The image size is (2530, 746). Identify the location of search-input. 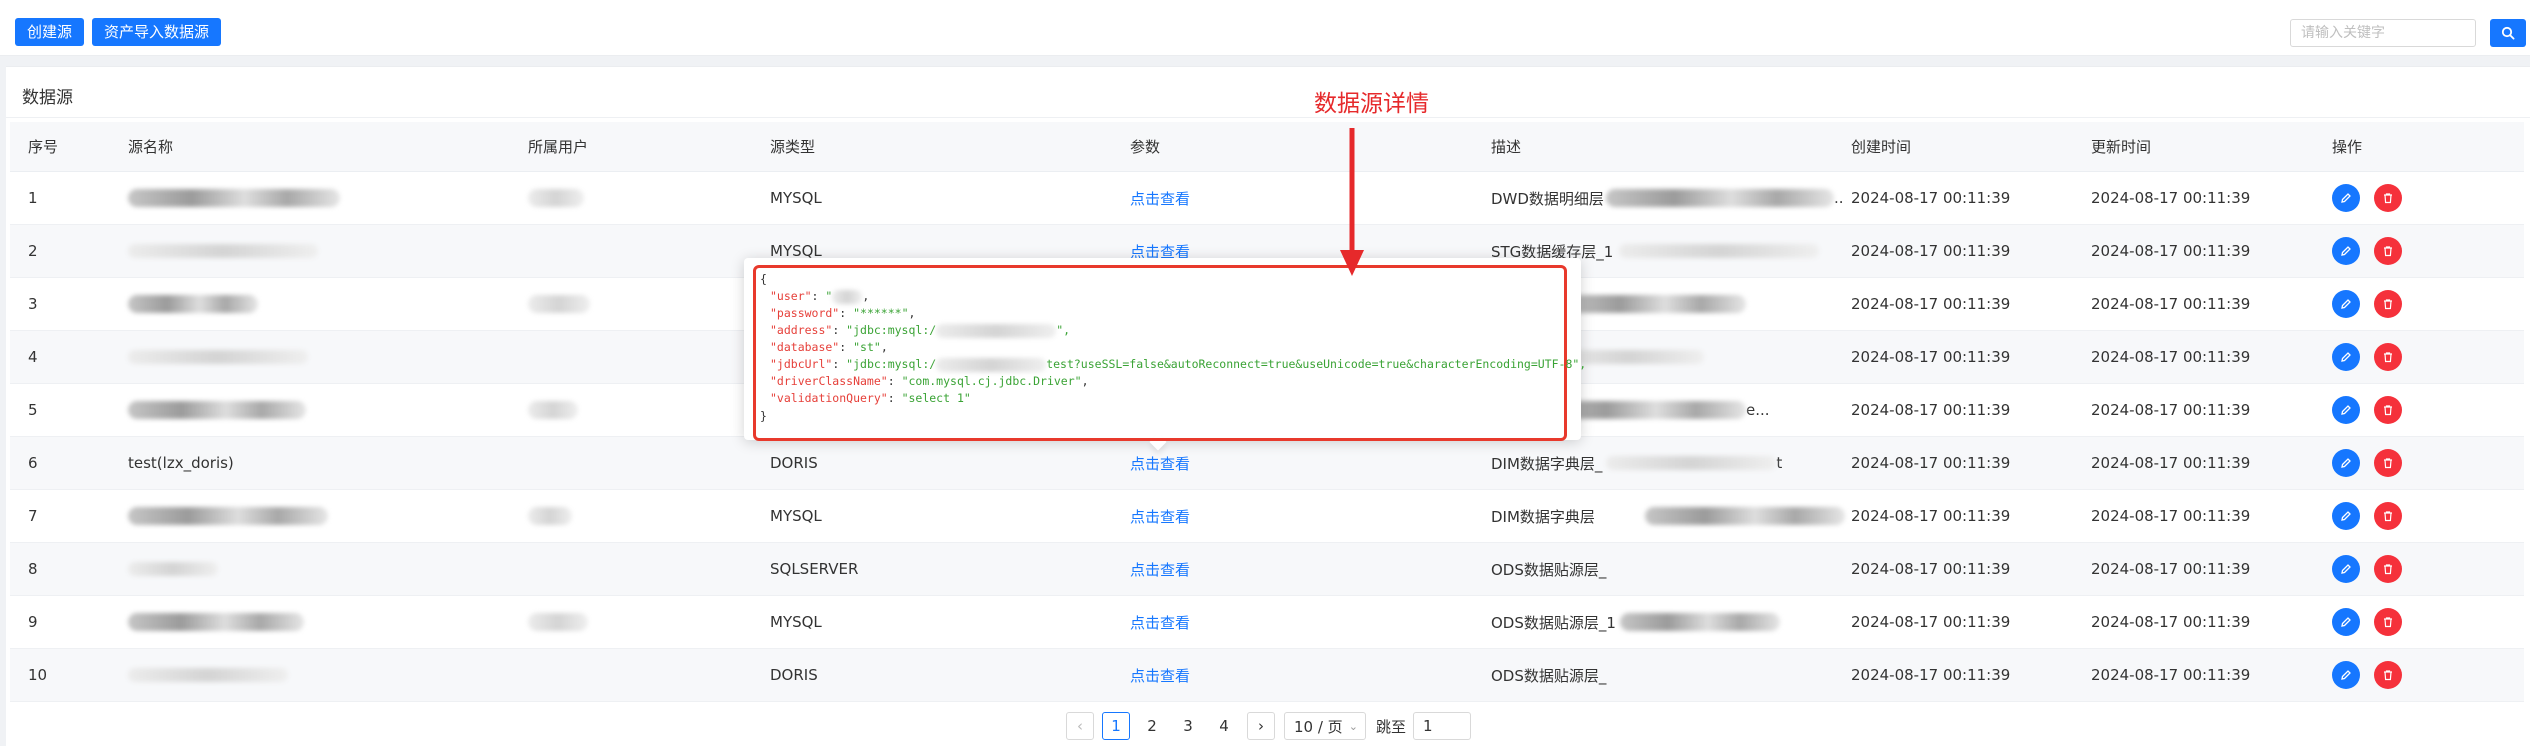
(2383, 33).